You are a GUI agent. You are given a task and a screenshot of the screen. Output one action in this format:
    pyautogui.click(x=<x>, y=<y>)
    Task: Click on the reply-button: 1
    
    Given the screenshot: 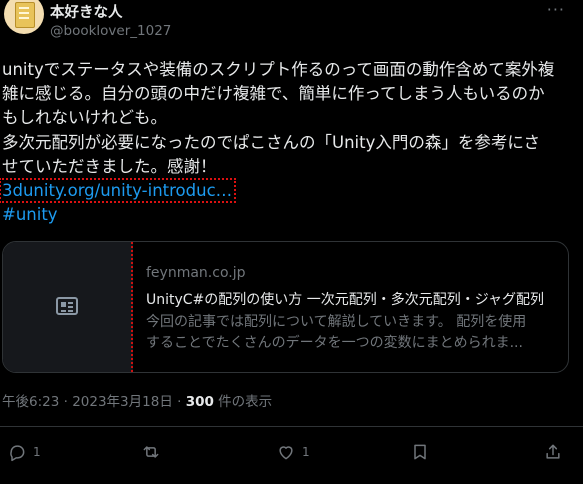 What is the action you would take?
    pyautogui.click(x=24, y=452)
    